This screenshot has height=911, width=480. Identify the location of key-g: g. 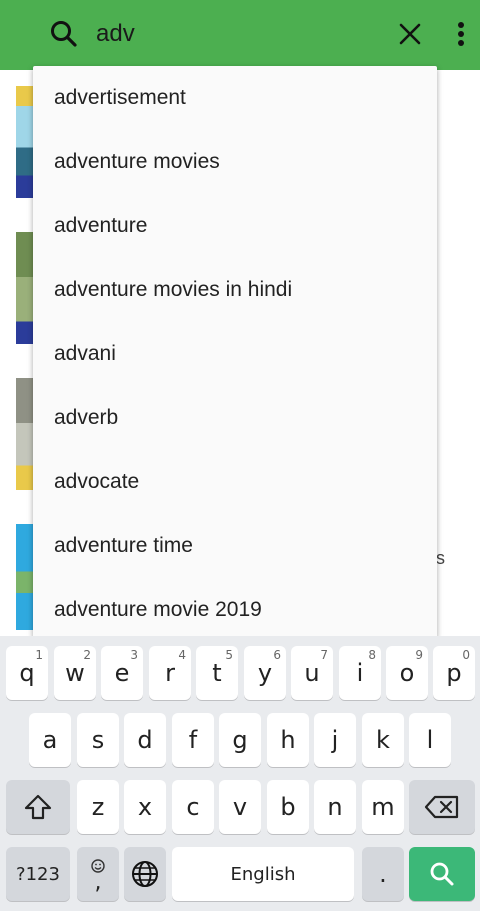
(240, 740).